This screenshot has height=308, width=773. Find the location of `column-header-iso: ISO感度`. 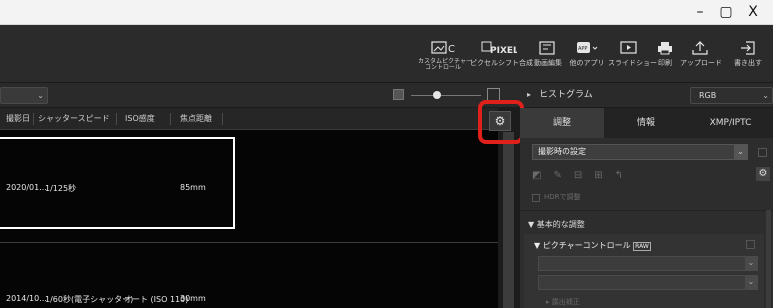

column-header-iso: ISO感度 is located at coordinates (140, 119).